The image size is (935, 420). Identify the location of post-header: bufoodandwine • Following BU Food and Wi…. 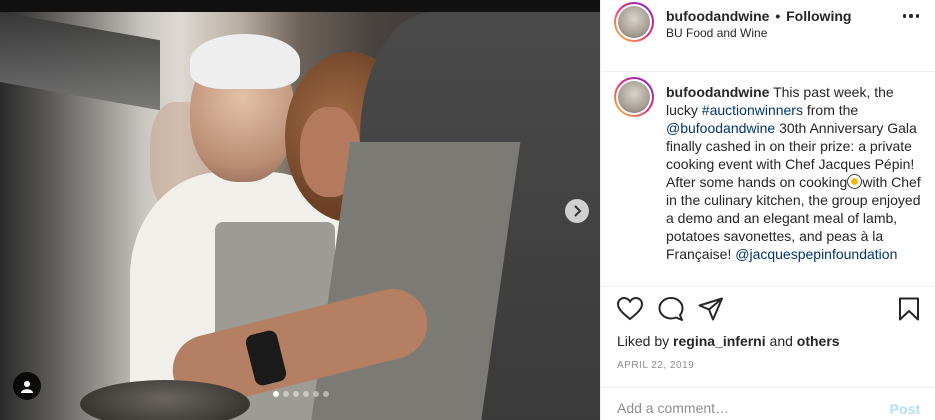
(768, 36).